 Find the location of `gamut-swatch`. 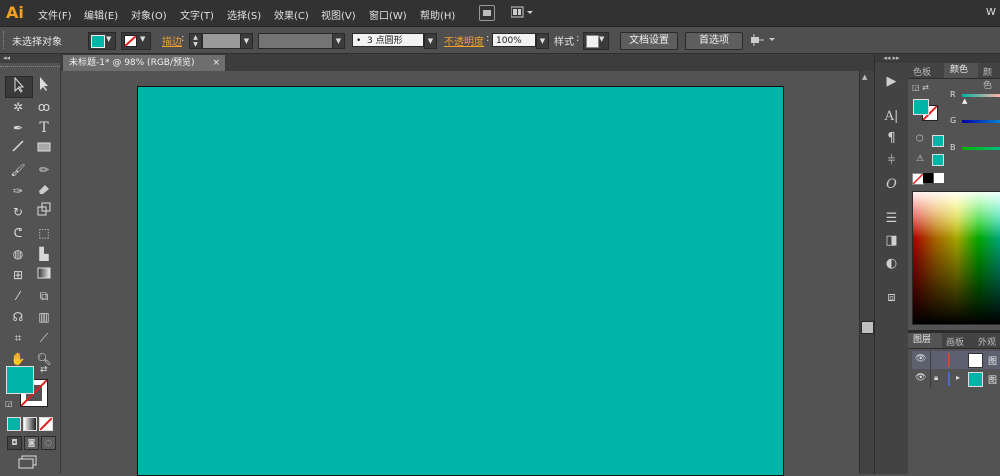

gamut-swatch is located at coordinates (938, 160).